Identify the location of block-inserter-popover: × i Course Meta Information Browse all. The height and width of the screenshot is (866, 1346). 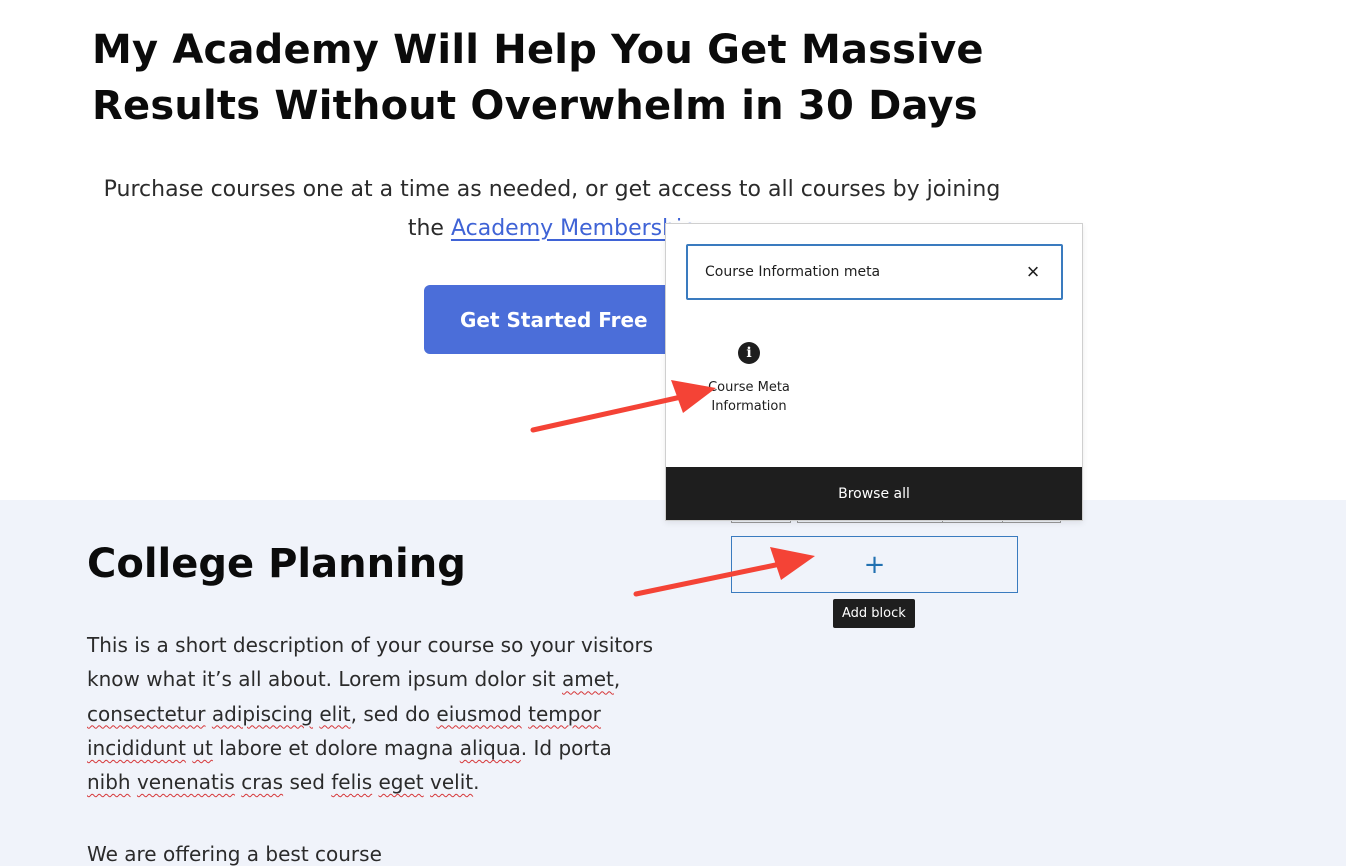
(874, 372).